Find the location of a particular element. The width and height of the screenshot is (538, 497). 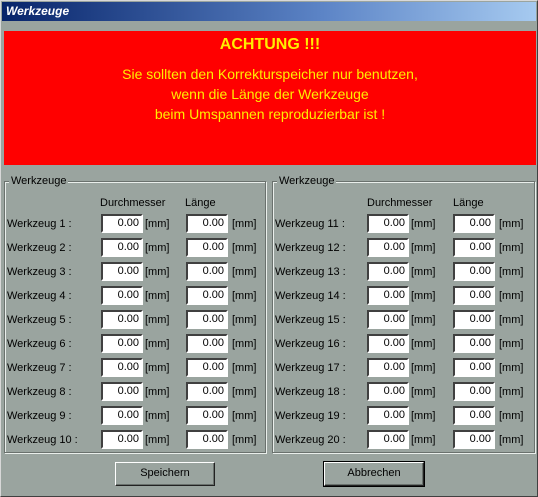

tool-label: Werkzeug 20 : is located at coordinates (310, 440).